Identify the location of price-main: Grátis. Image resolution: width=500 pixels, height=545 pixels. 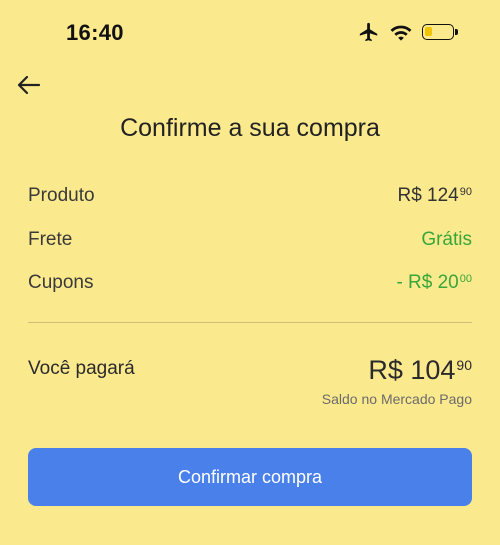
(446, 239).